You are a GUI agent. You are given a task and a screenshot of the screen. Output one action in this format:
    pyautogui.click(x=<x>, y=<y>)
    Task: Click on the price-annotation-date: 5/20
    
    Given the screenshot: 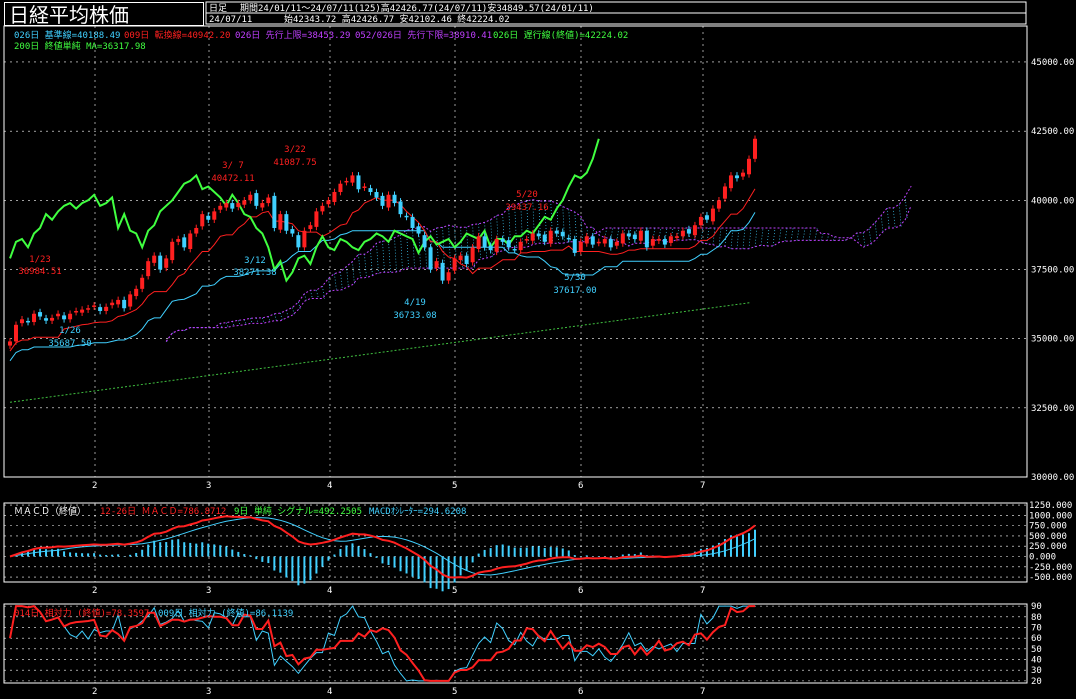 What is the action you would take?
    pyautogui.click(x=527, y=195)
    